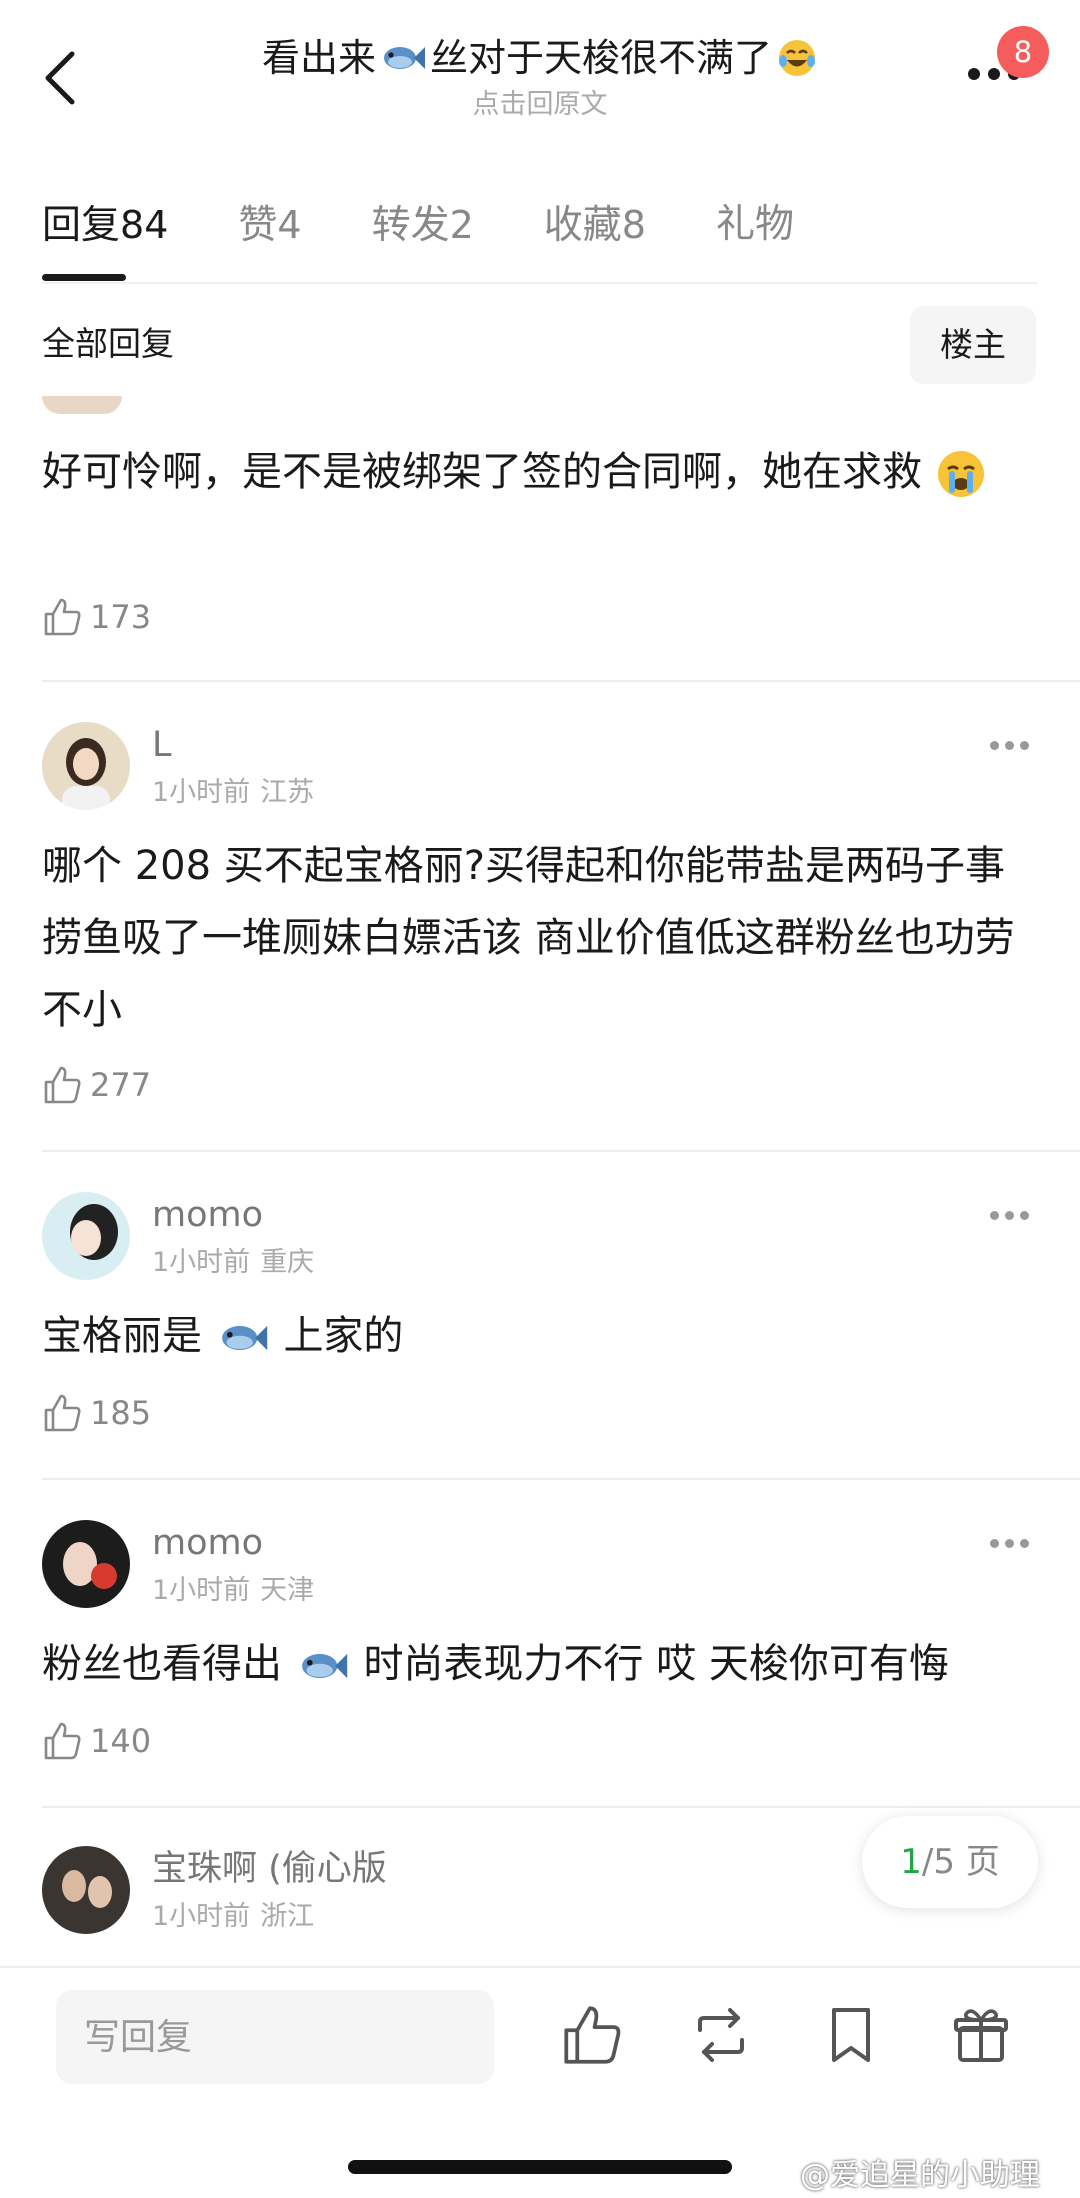  I want to click on like-count: 173, so click(121, 617).